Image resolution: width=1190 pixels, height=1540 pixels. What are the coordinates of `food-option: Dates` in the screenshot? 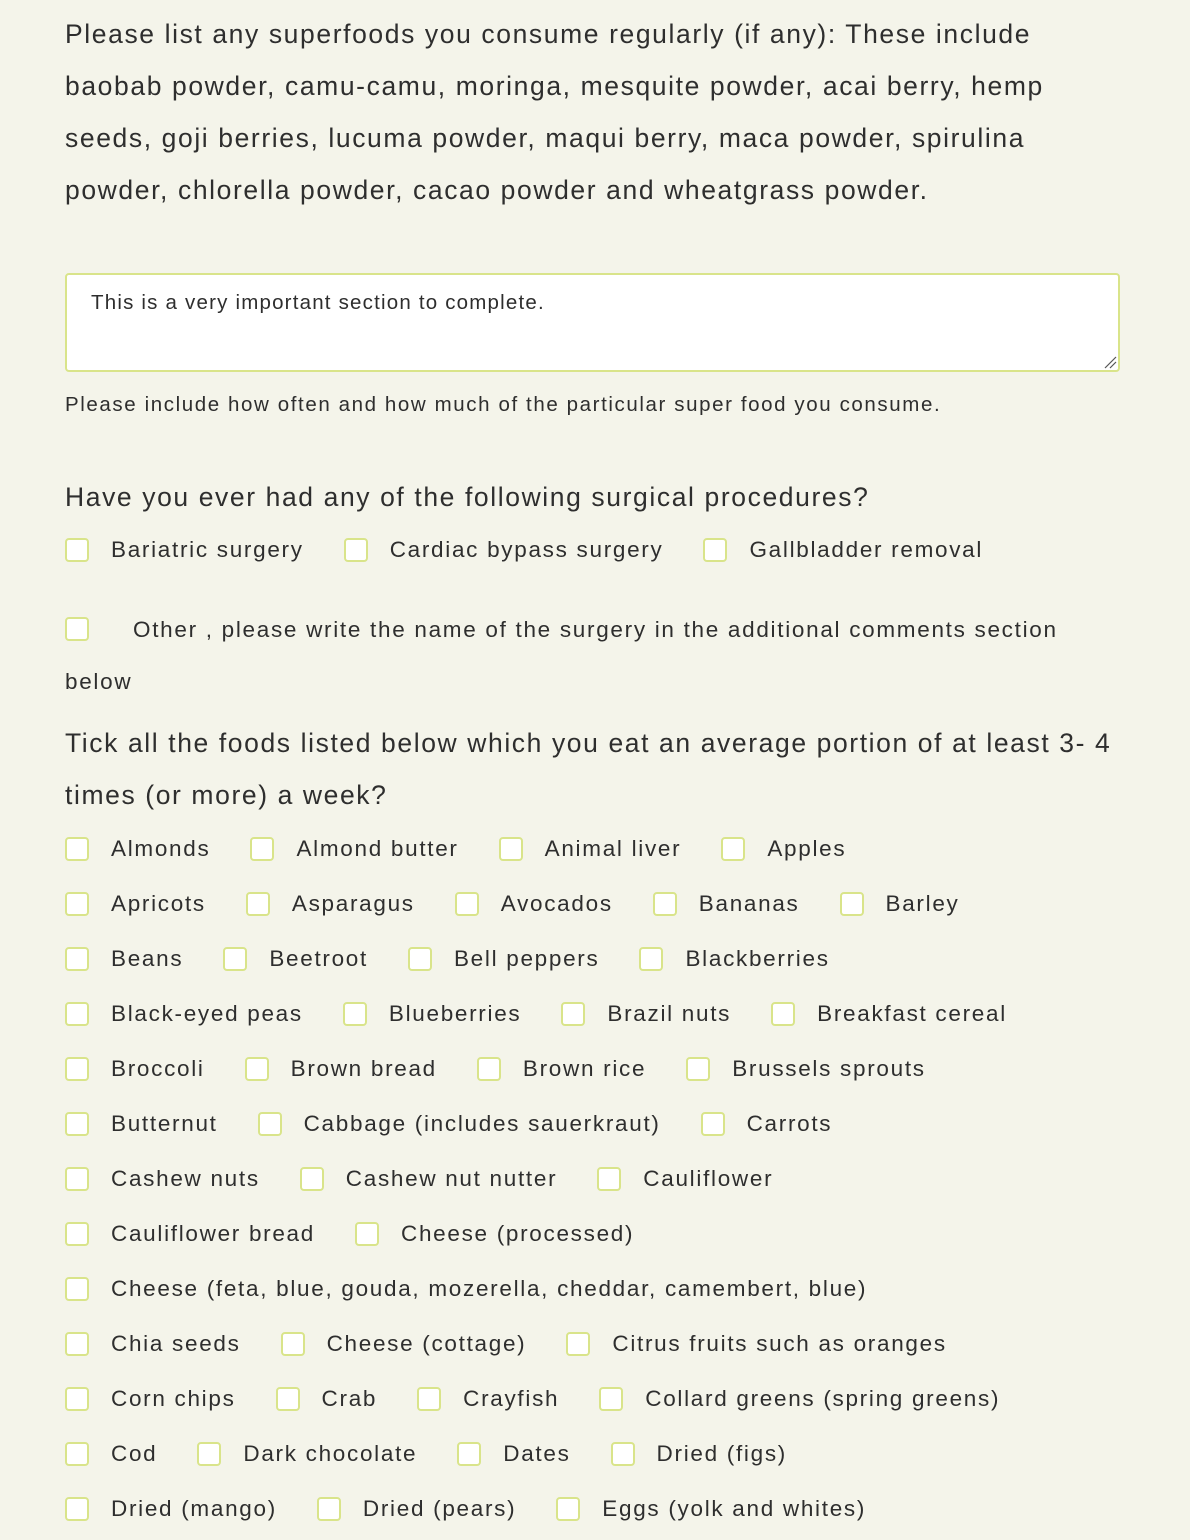 It's located at (513, 1453).